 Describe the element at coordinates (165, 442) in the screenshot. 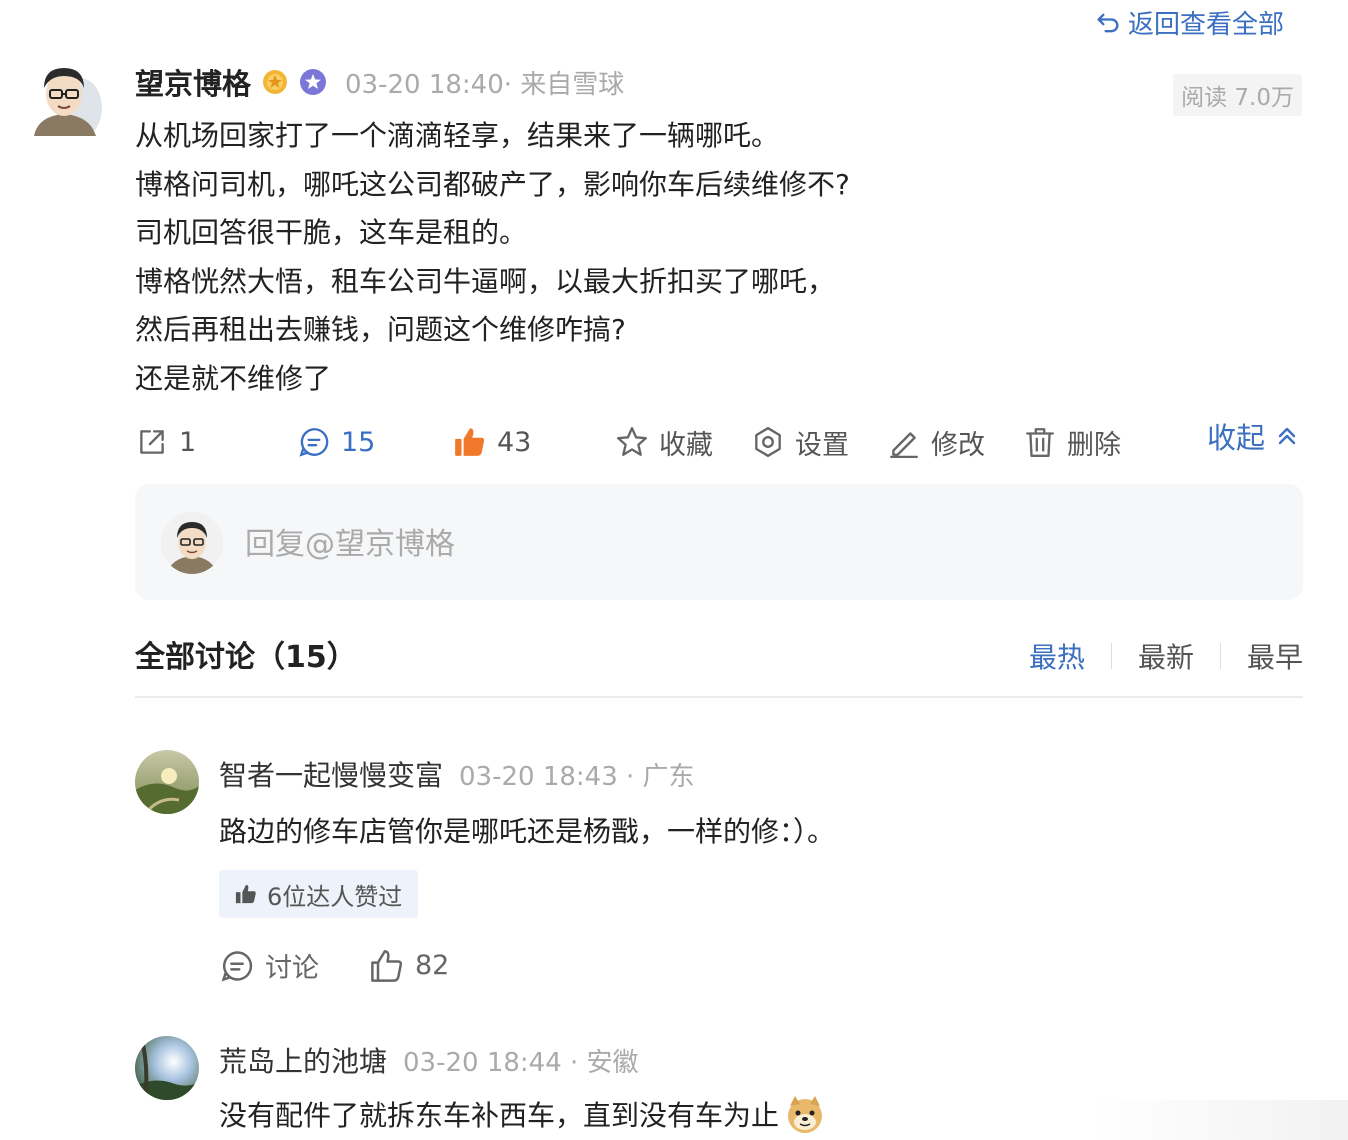

I see `share-button: 1` at that location.